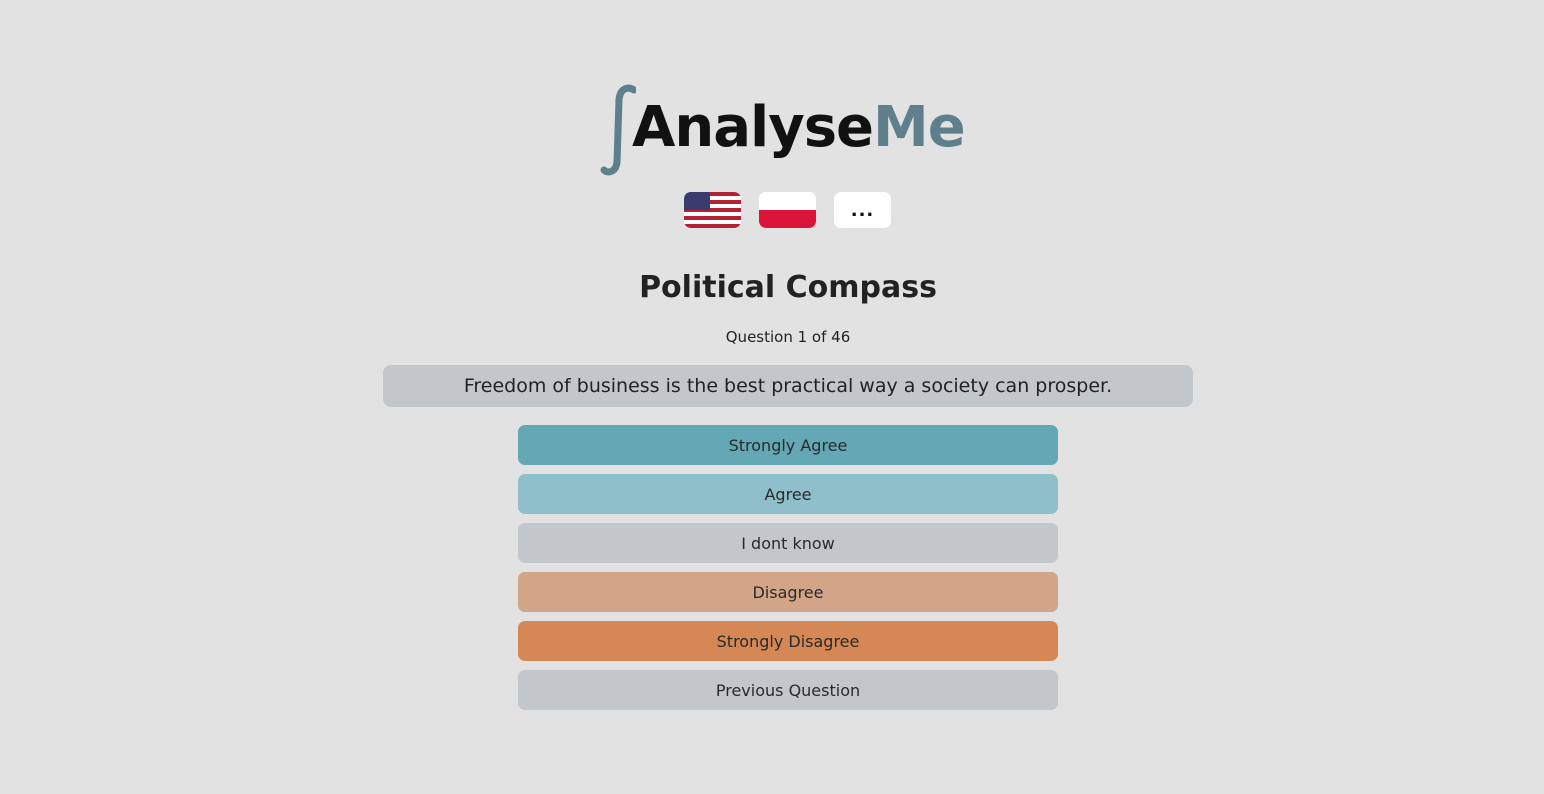  Describe the element at coordinates (712, 210) in the screenshot. I see `us-flag-icon` at that location.